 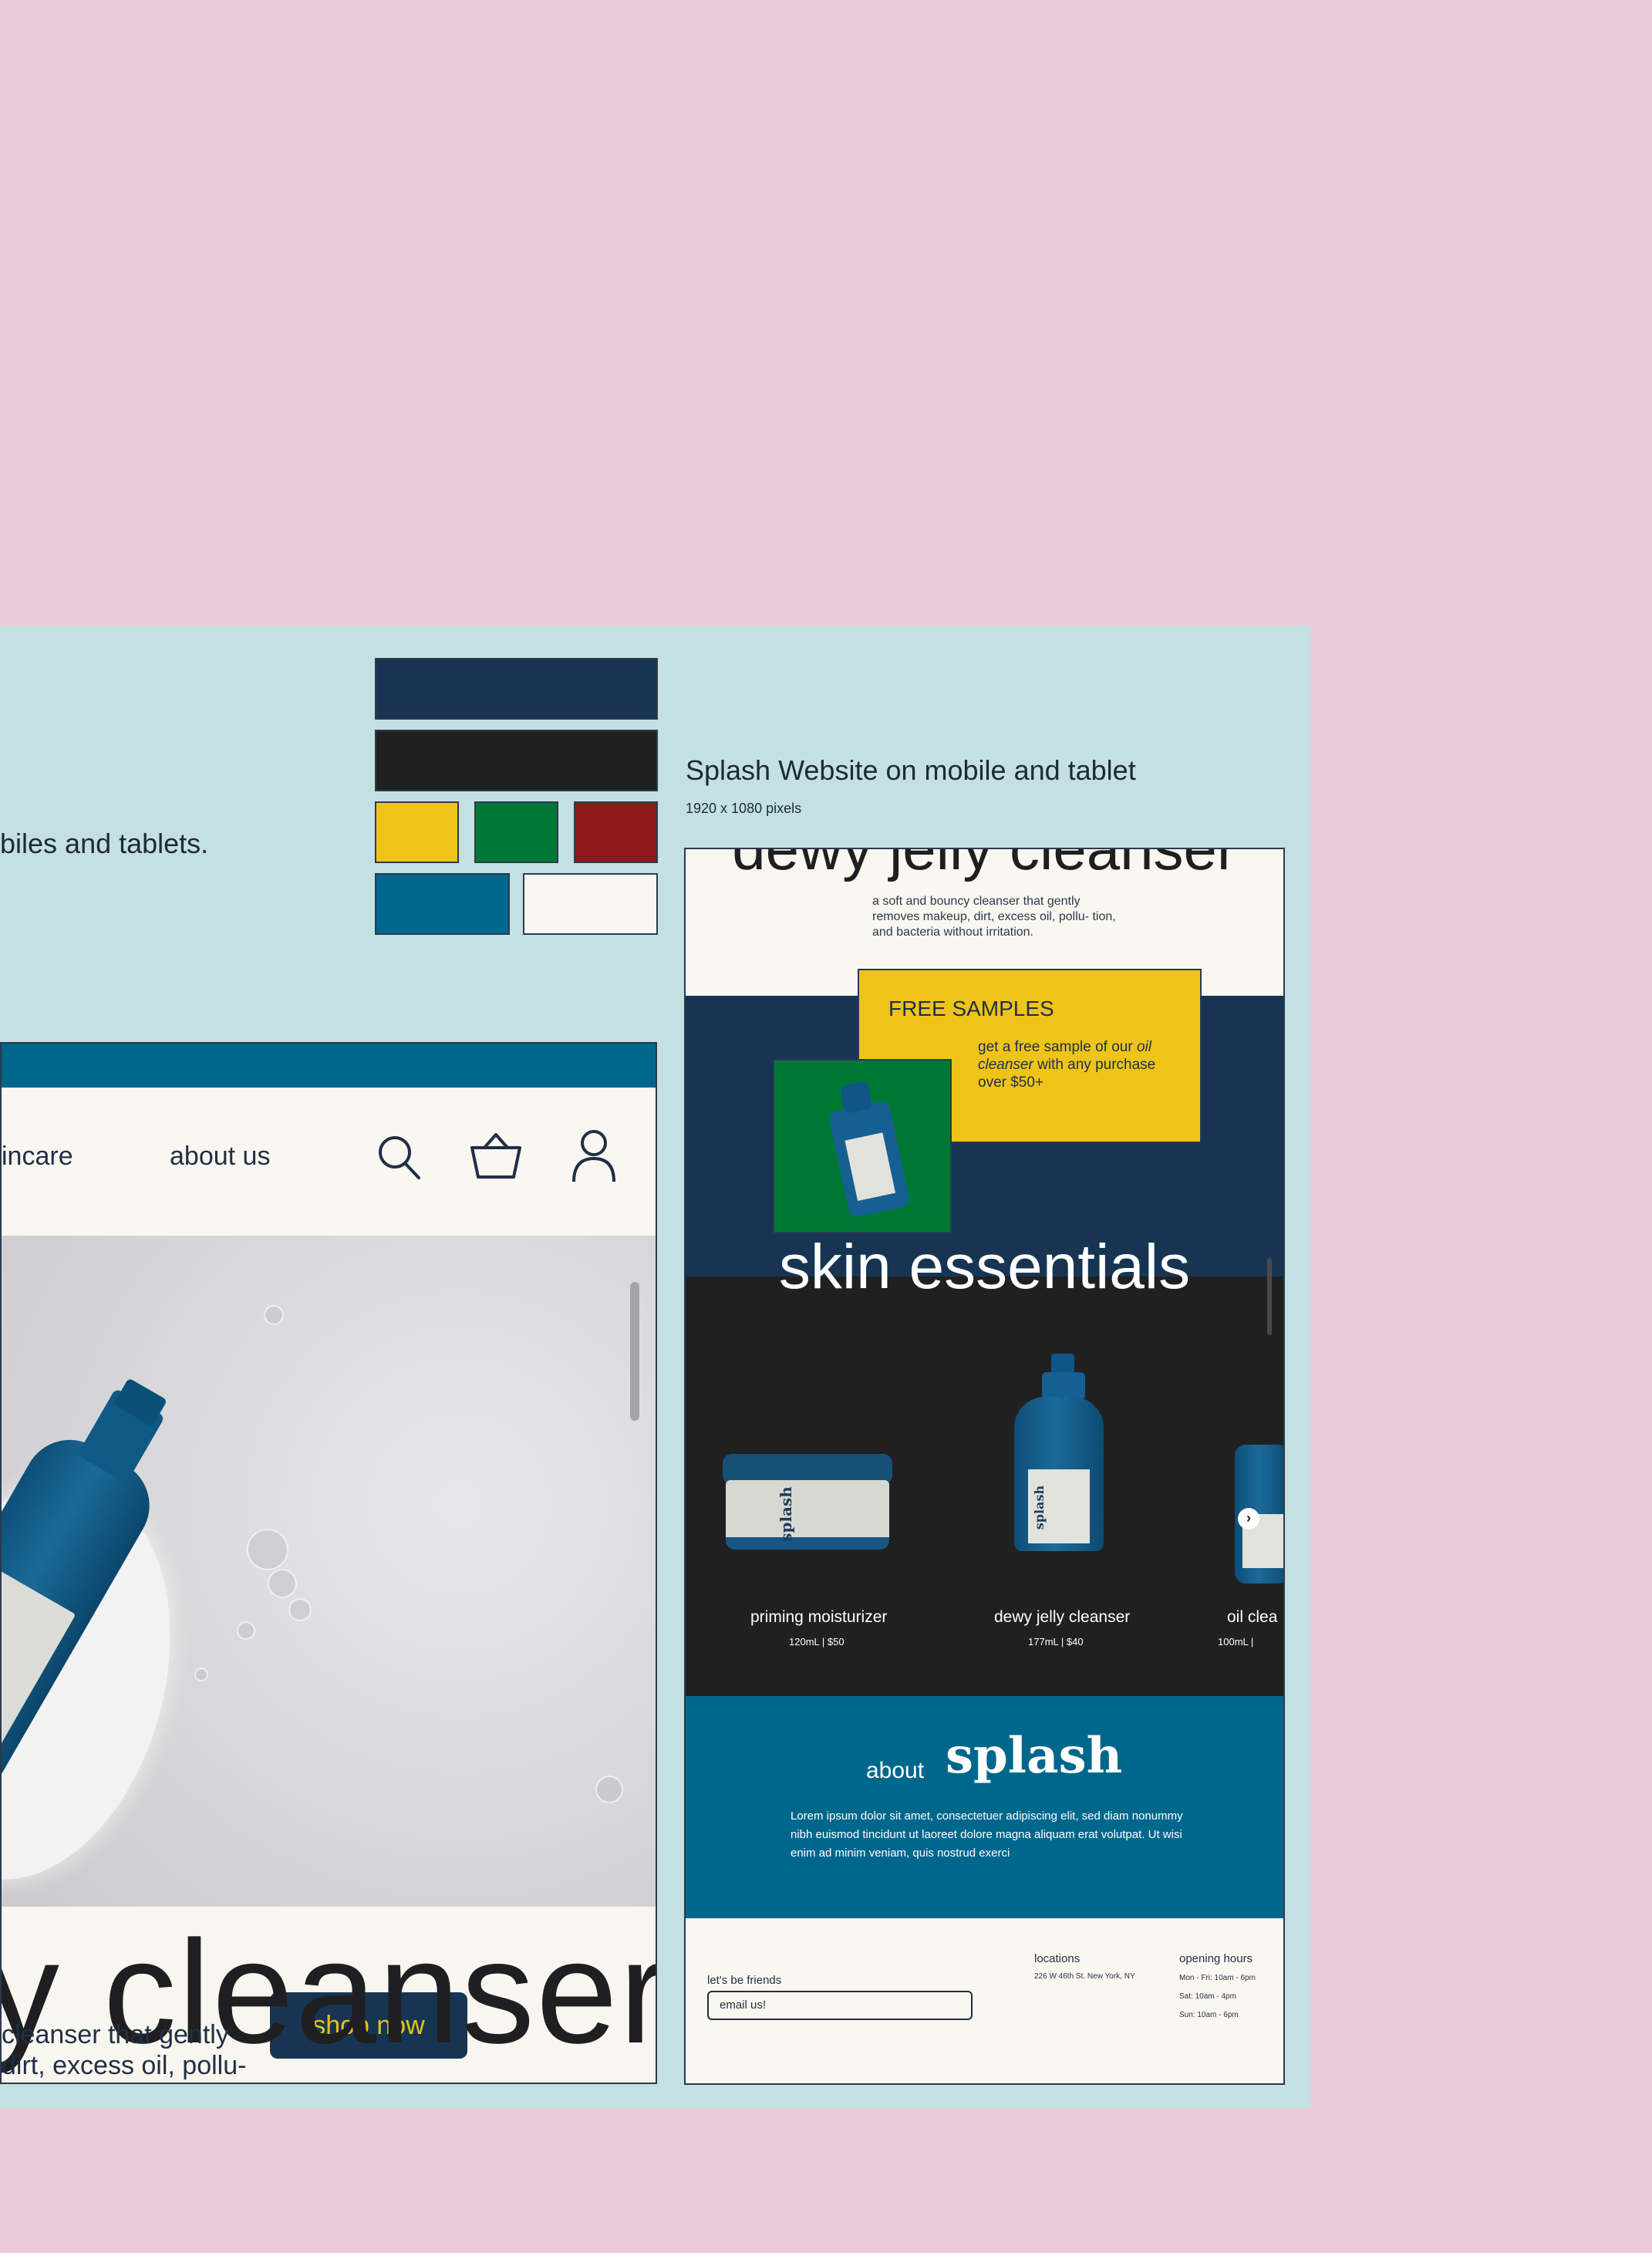 I want to click on product-card: splash priming moisturizer 120mL | $50, so click(x=808, y=1585).